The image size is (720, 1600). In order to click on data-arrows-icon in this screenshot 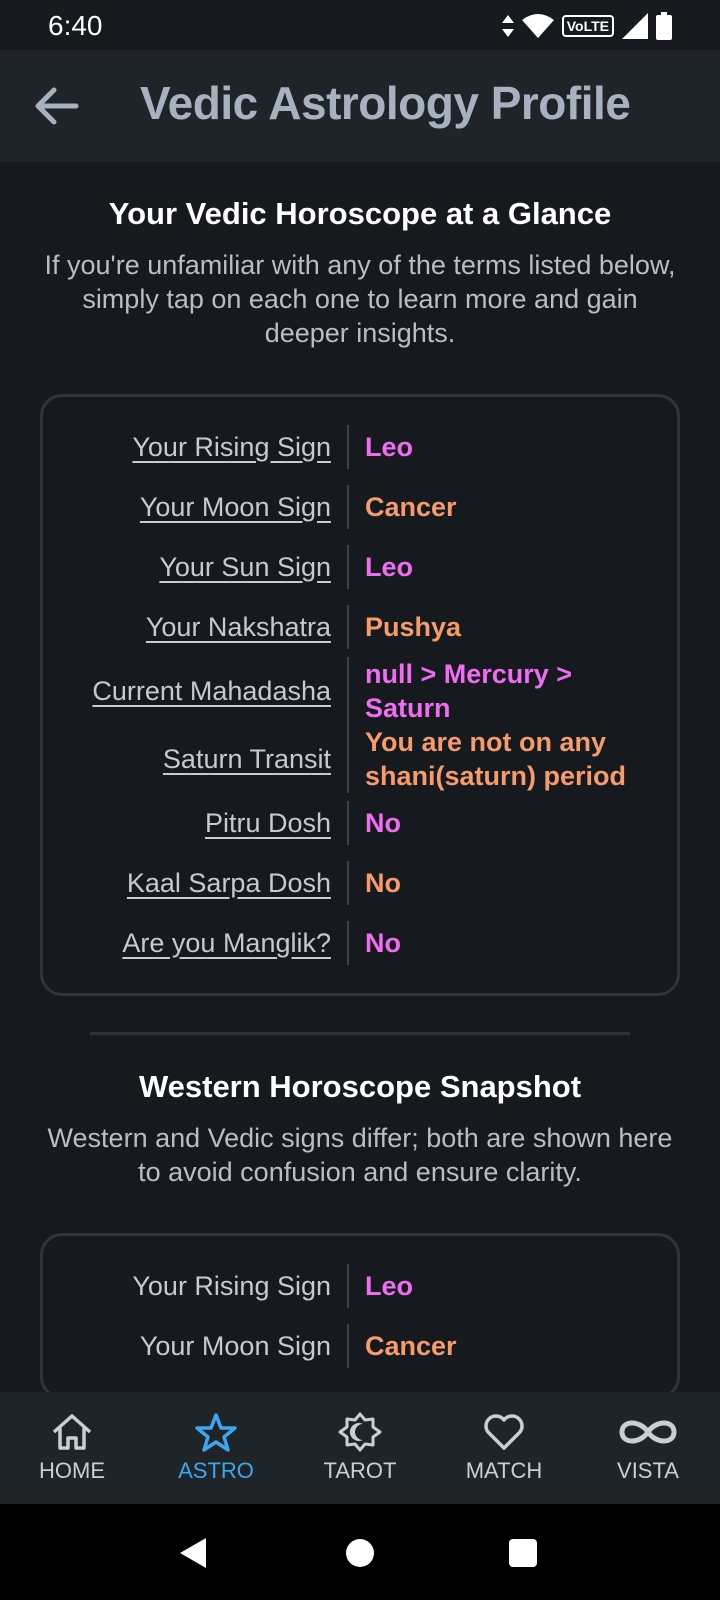, I will do `click(507, 26)`.